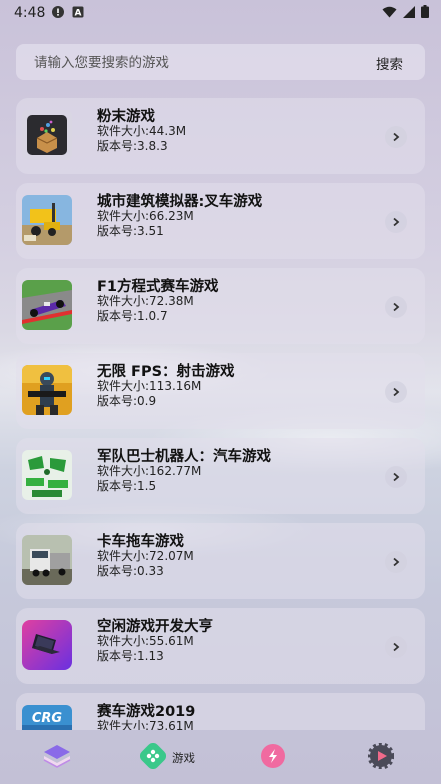  What do you see at coordinates (127, 486) in the screenshot?
I see `game-version: 版本号:1.5` at bounding box center [127, 486].